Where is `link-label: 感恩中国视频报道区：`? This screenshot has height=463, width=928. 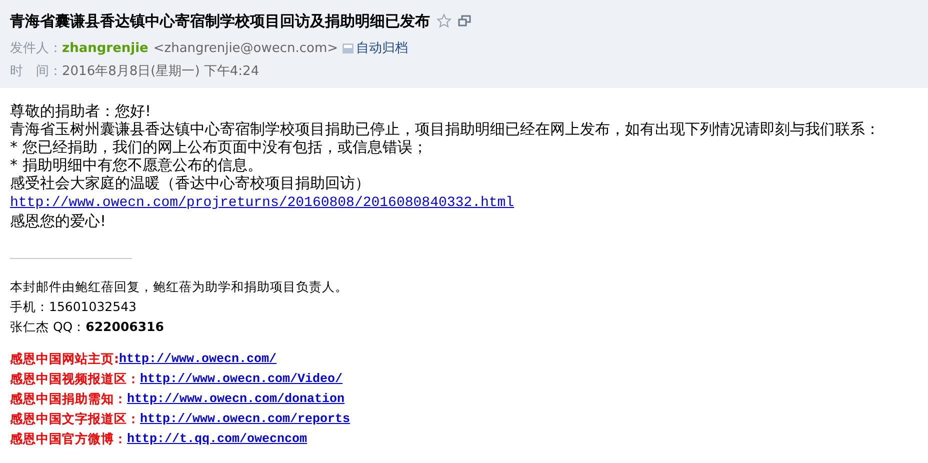
link-label: 感恩中国视频报道区： is located at coordinates (75, 379).